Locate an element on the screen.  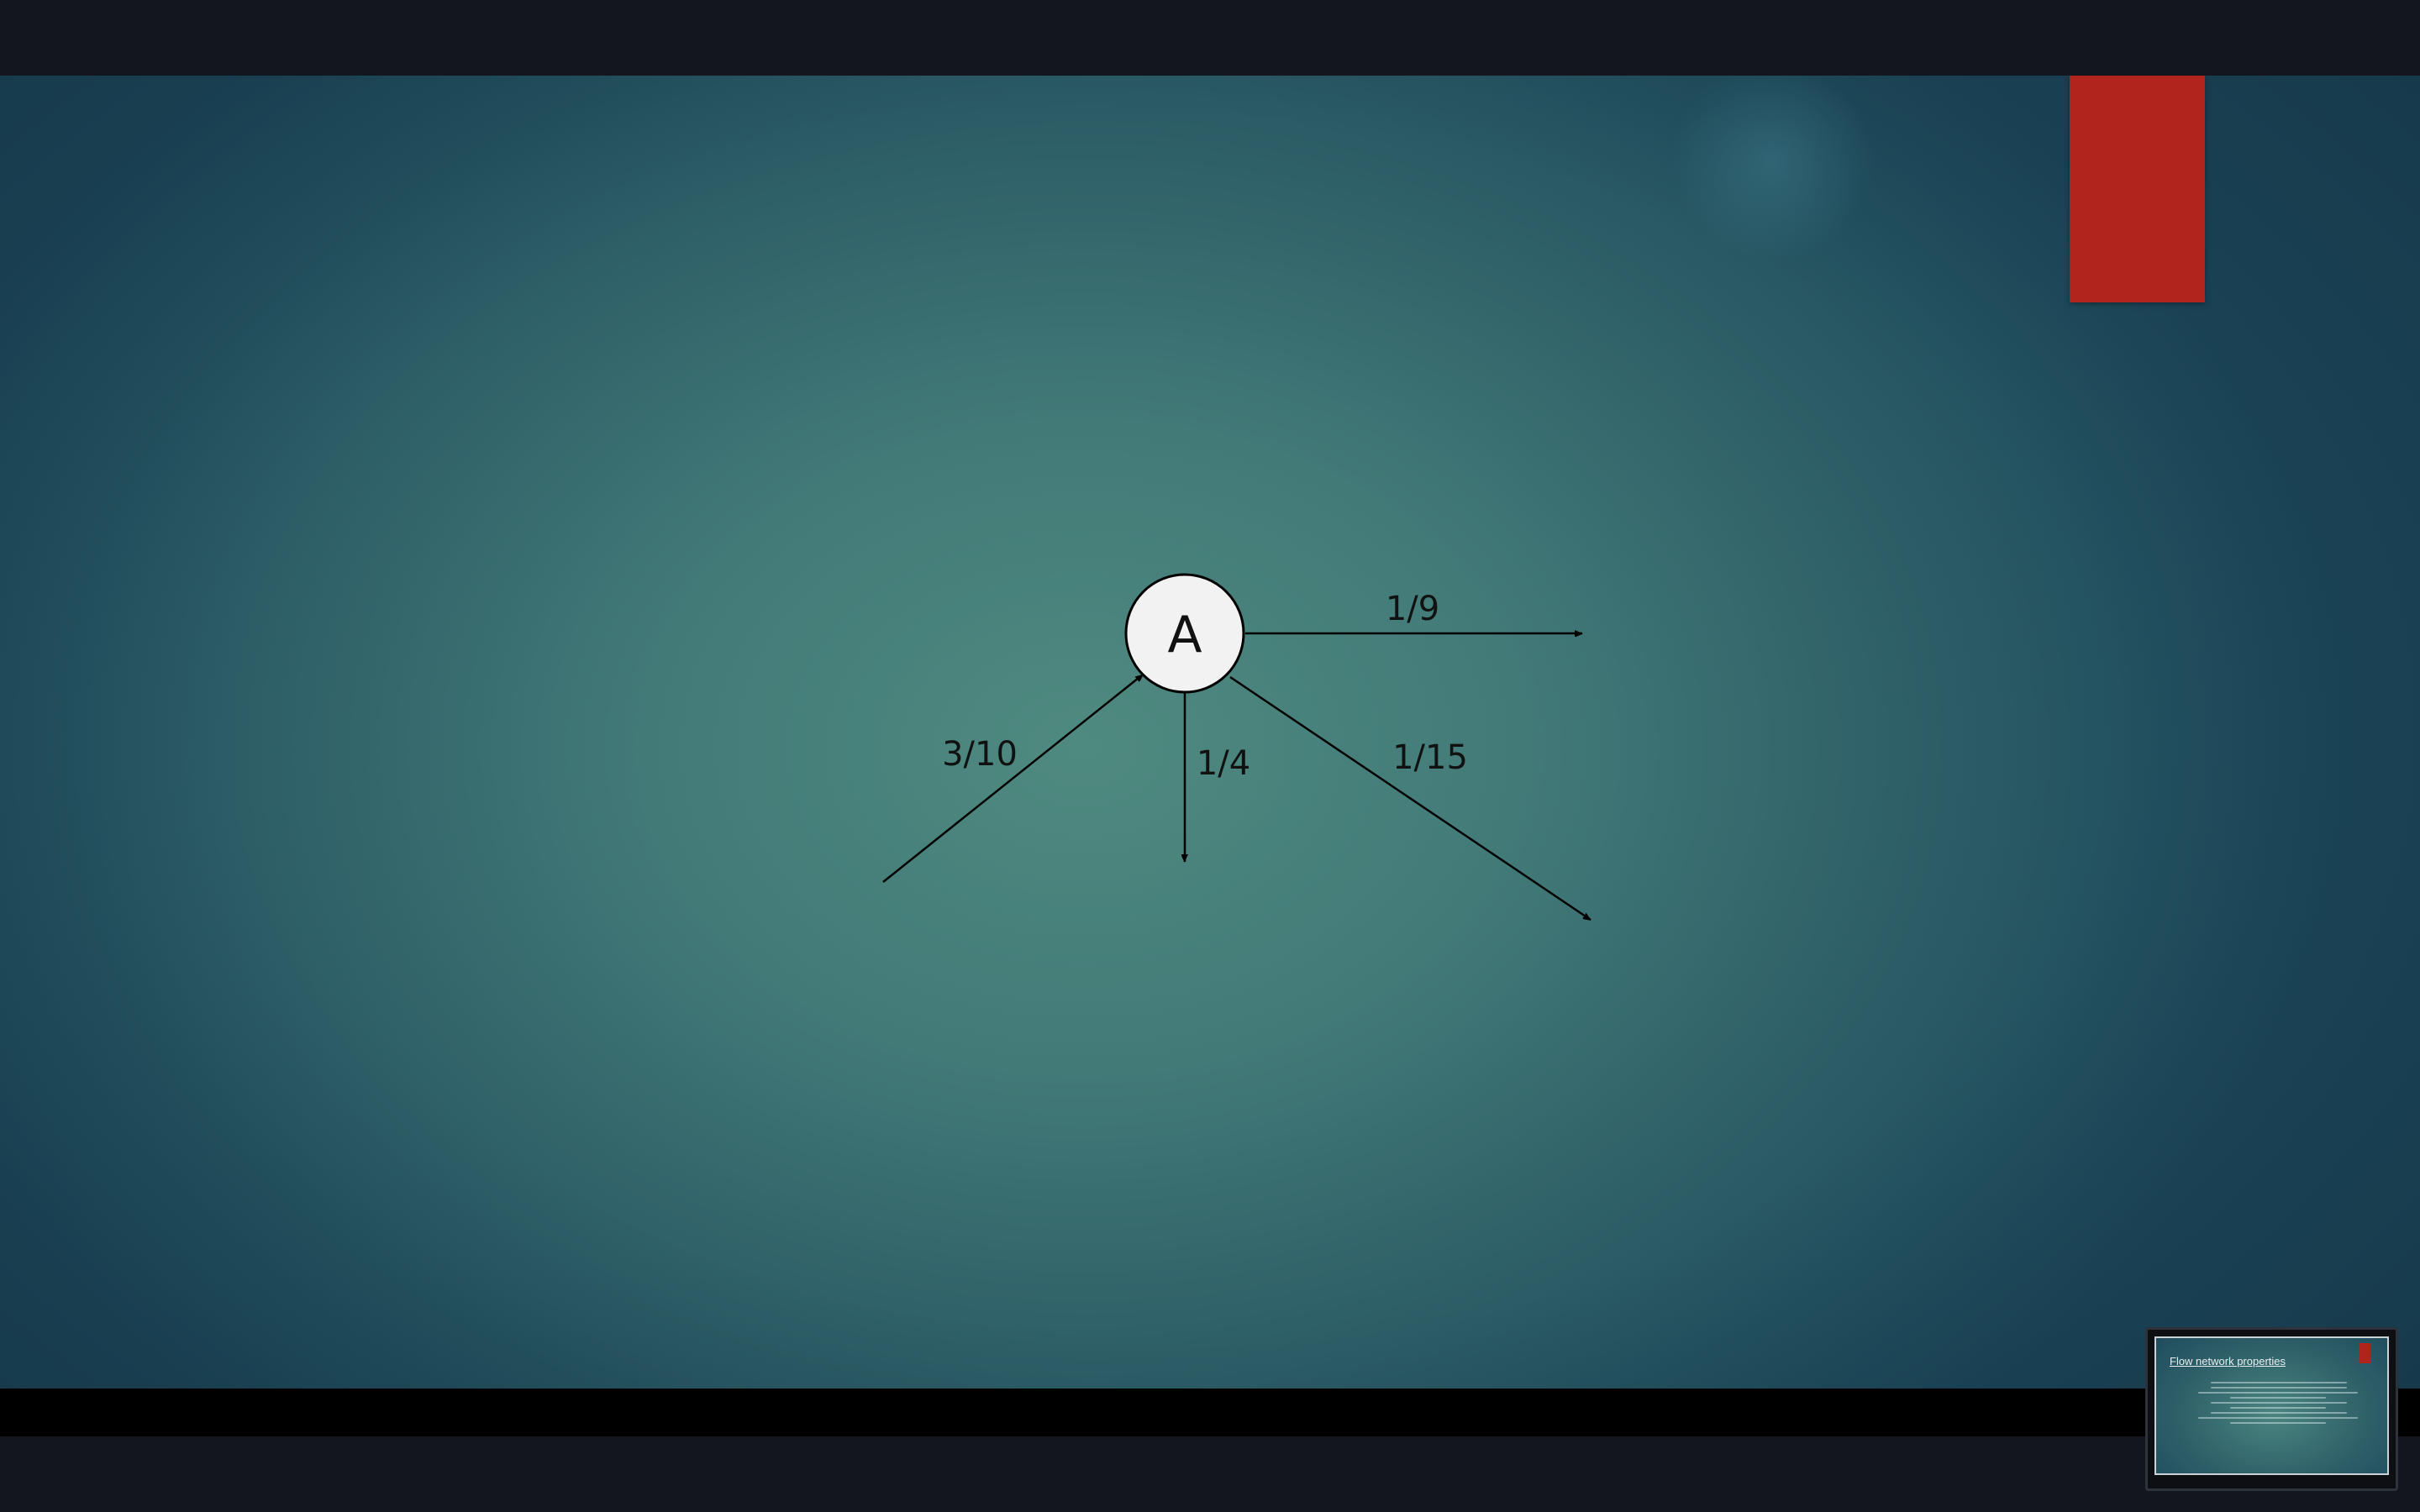
thumbnail-body-text is located at coordinates (2278, 1402).